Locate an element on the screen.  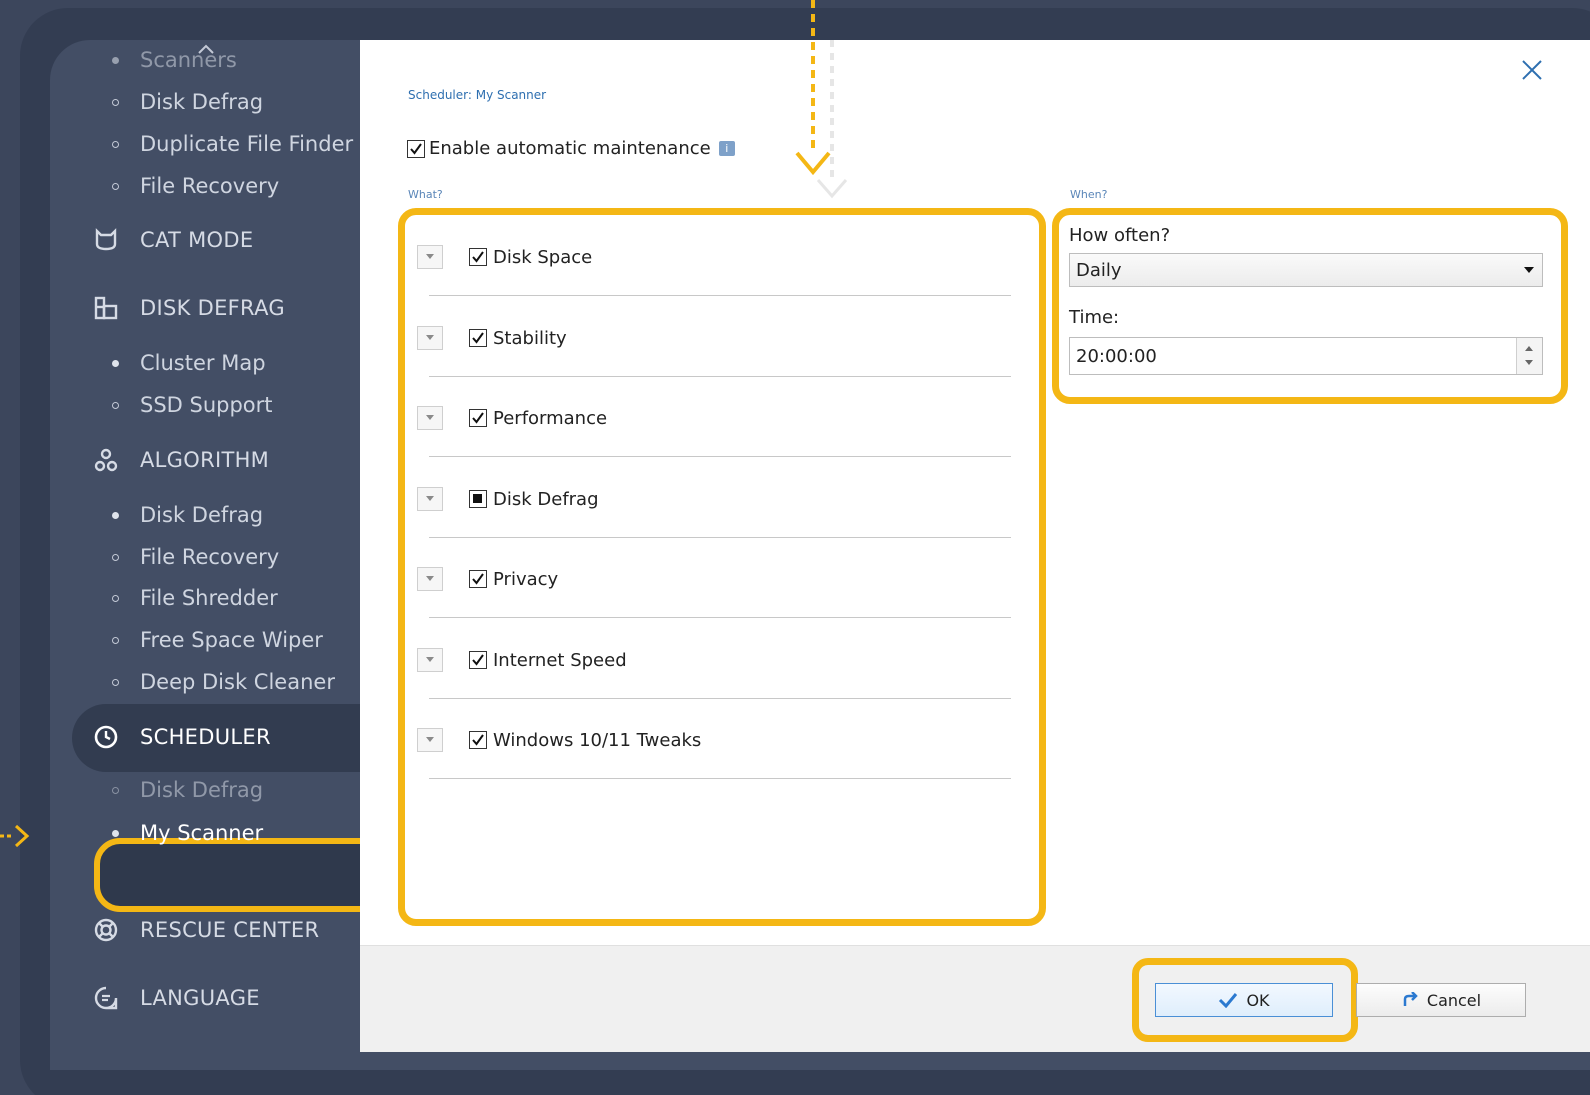
how-often-value: Daily is located at coordinates (1099, 270).